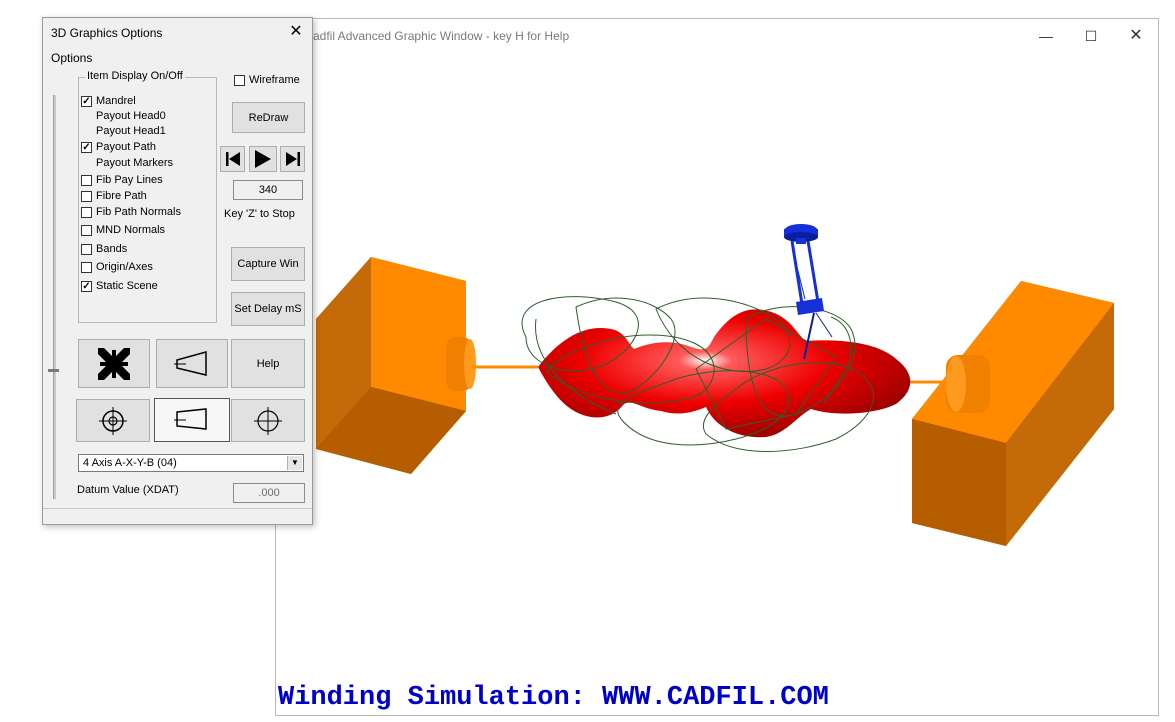  Describe the element at coordinates (268, 264) in the screenshot. I see `capture-window-button: Capture Win` at that location.